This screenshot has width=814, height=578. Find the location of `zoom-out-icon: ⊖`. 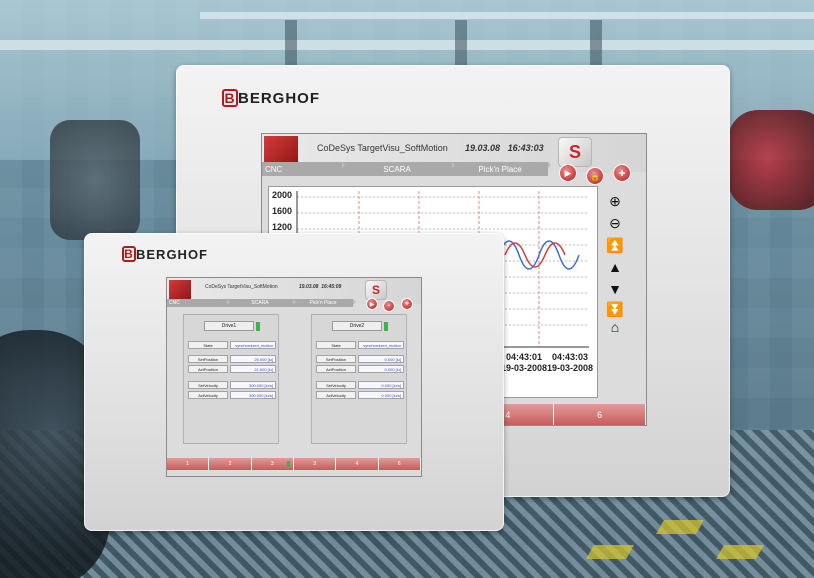

zoom-out-icon: ⊖ is located at coordinates (615, 223).